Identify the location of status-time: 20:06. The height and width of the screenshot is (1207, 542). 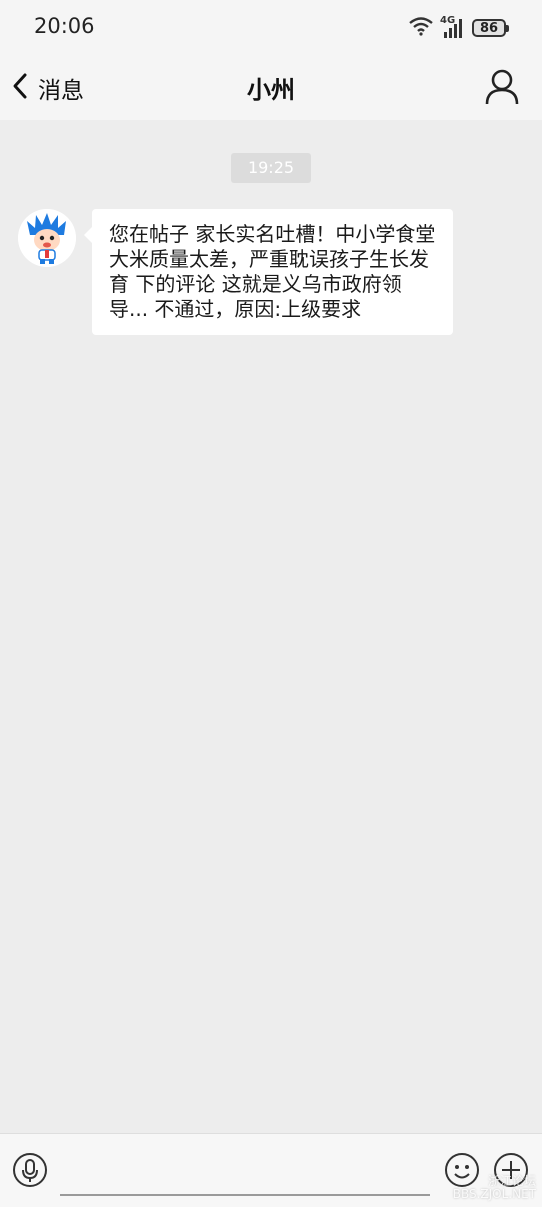
(64, 26).